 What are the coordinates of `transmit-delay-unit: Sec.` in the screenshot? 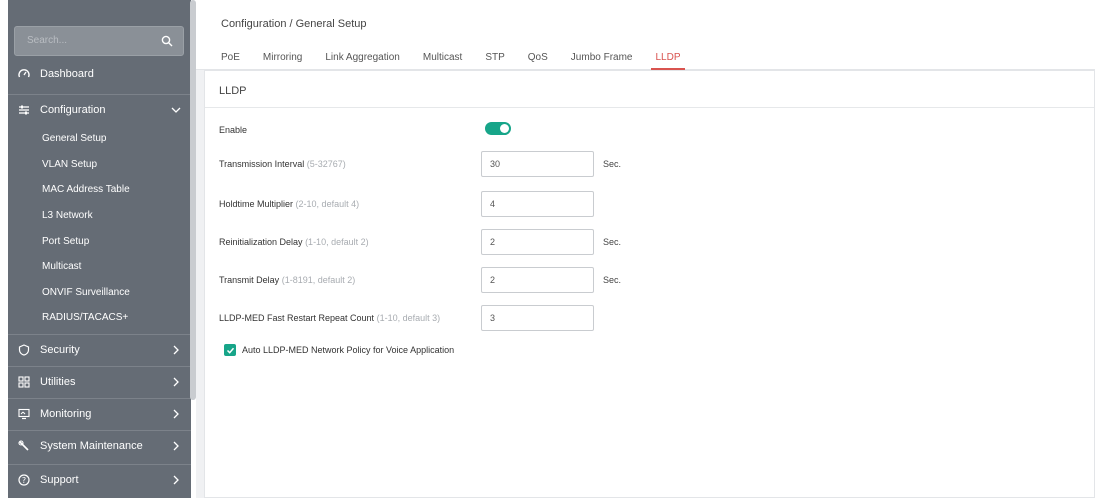 It's located at (612, 280).